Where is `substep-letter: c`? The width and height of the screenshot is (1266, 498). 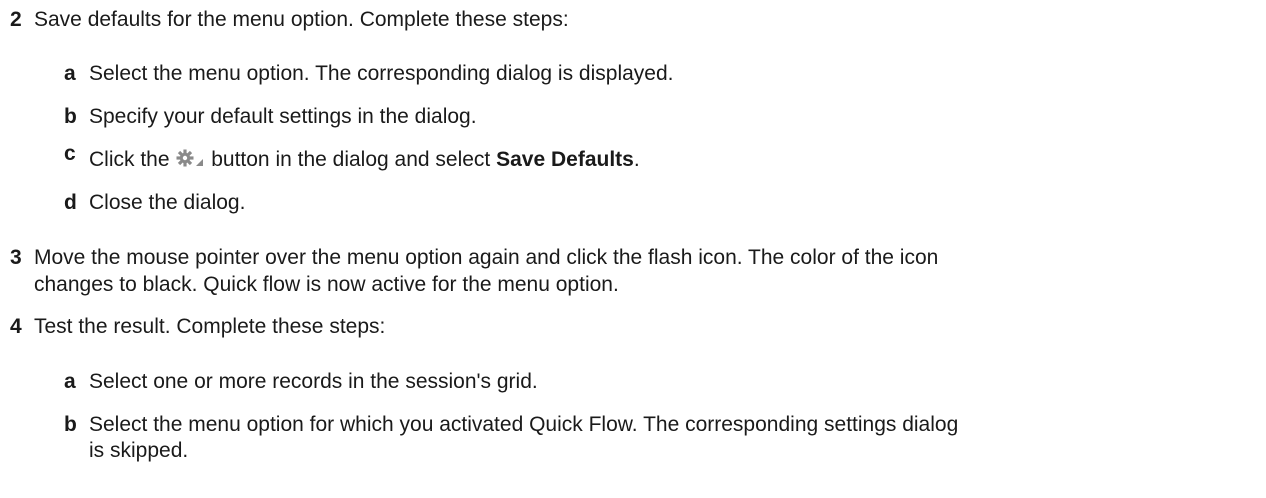
substep-letter: c is located at coordinates (70, 153).